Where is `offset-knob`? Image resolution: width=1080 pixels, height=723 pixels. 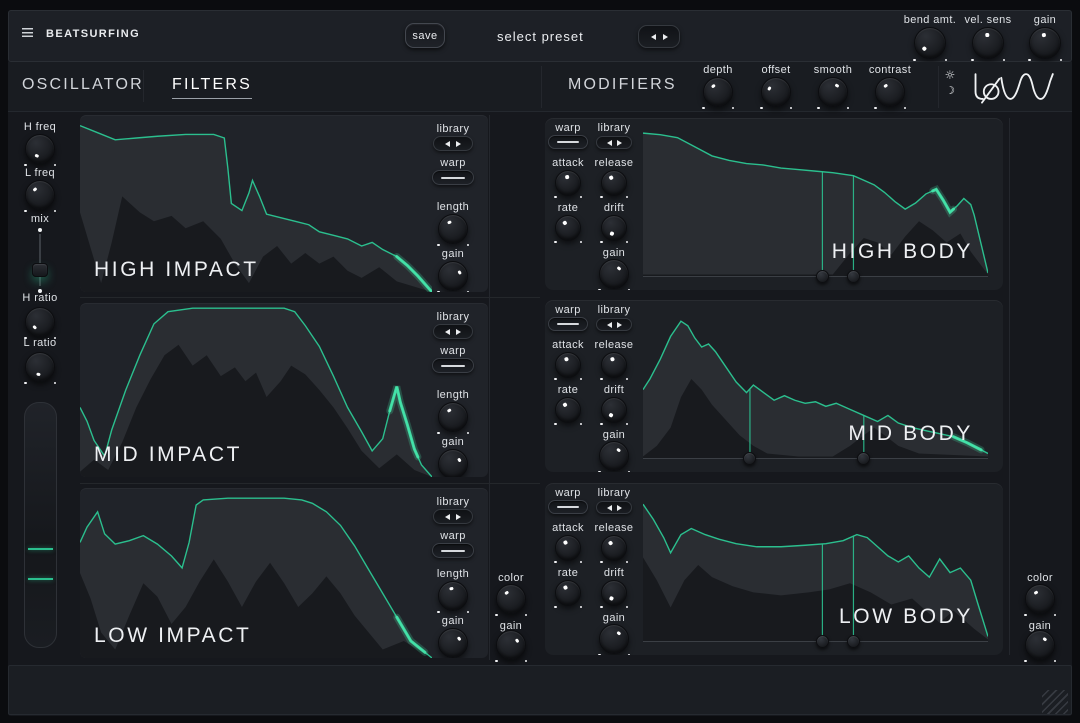
offset-knob is located at coordinates (776, 93).